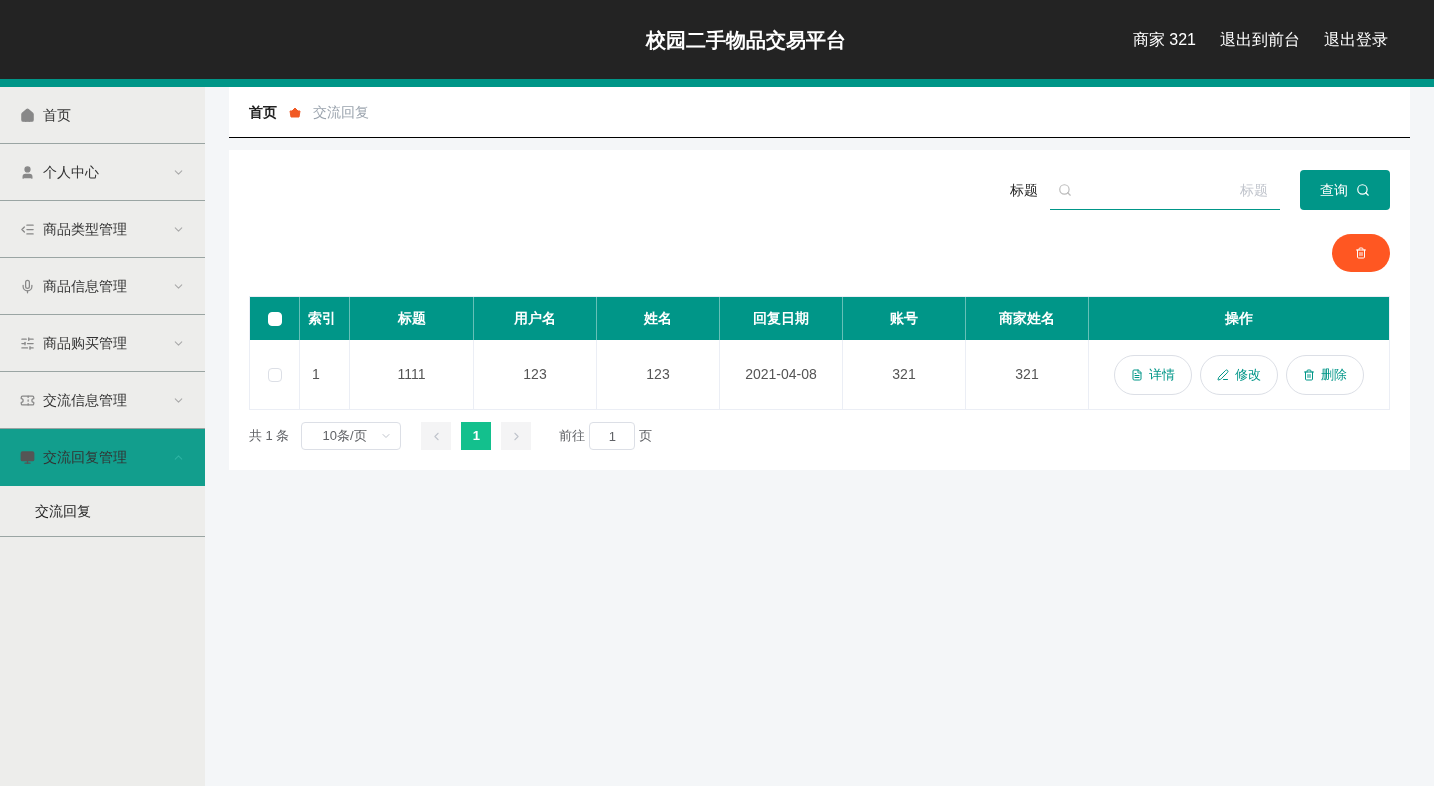 This screenshot has height=786, width=1434. Describe the element at coordinates (1239, 374) in the screenshot. I see `edit-button: 修改` at that location.